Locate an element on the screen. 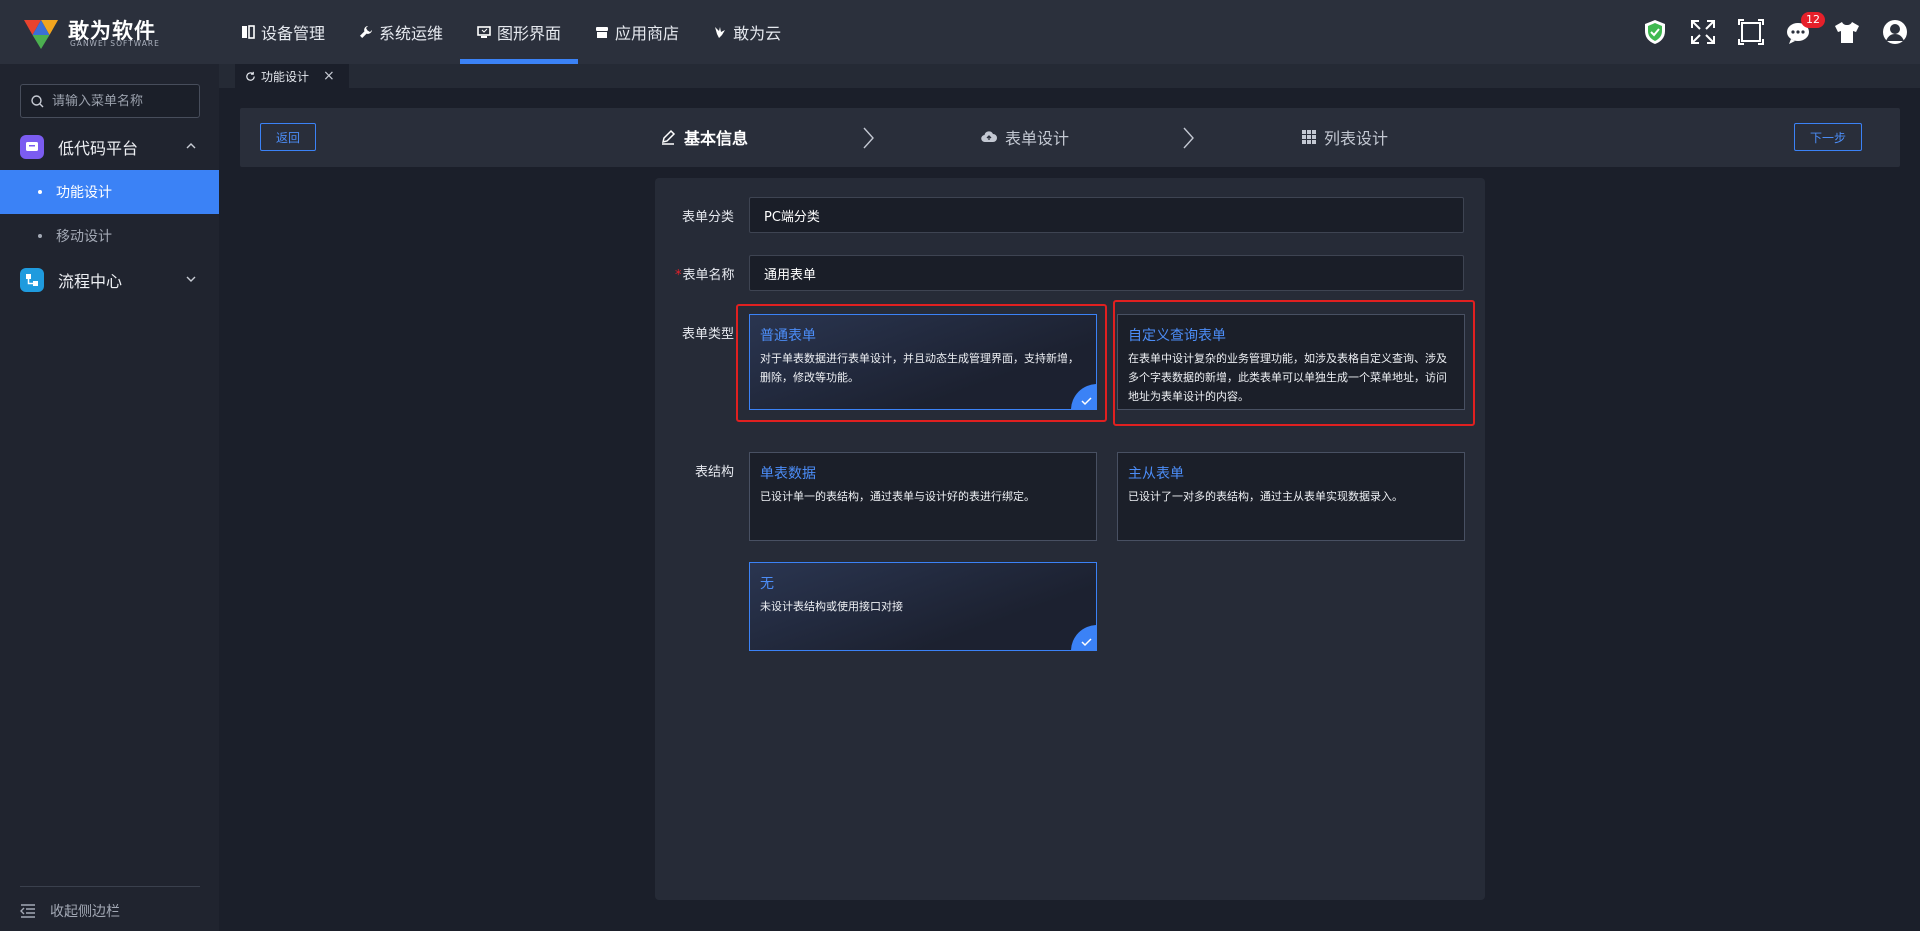 The height and width of the screenshot is (931, 1920). step-basic-info: 基本信息 is located at coordinates (704, 137).